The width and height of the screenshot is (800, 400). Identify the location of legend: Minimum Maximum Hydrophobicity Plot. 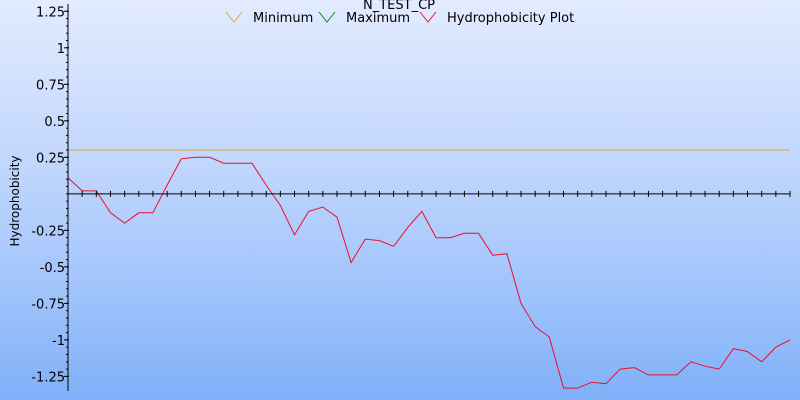
(399, 18).